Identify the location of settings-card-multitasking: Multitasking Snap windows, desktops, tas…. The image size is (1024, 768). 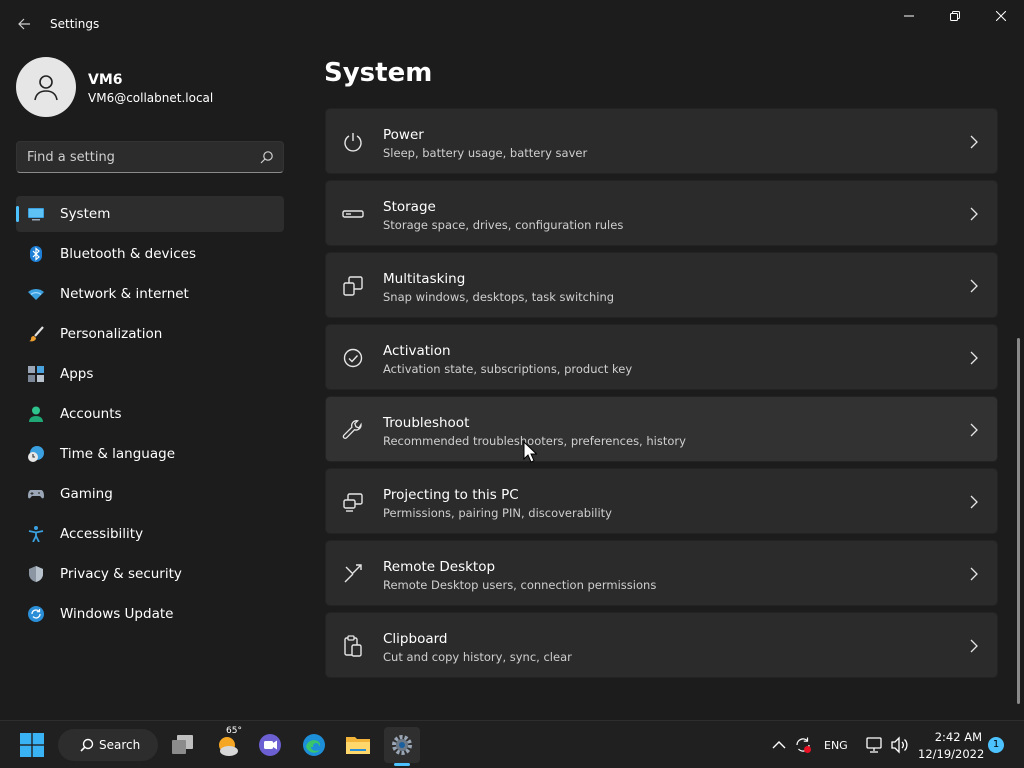
(661, 285).